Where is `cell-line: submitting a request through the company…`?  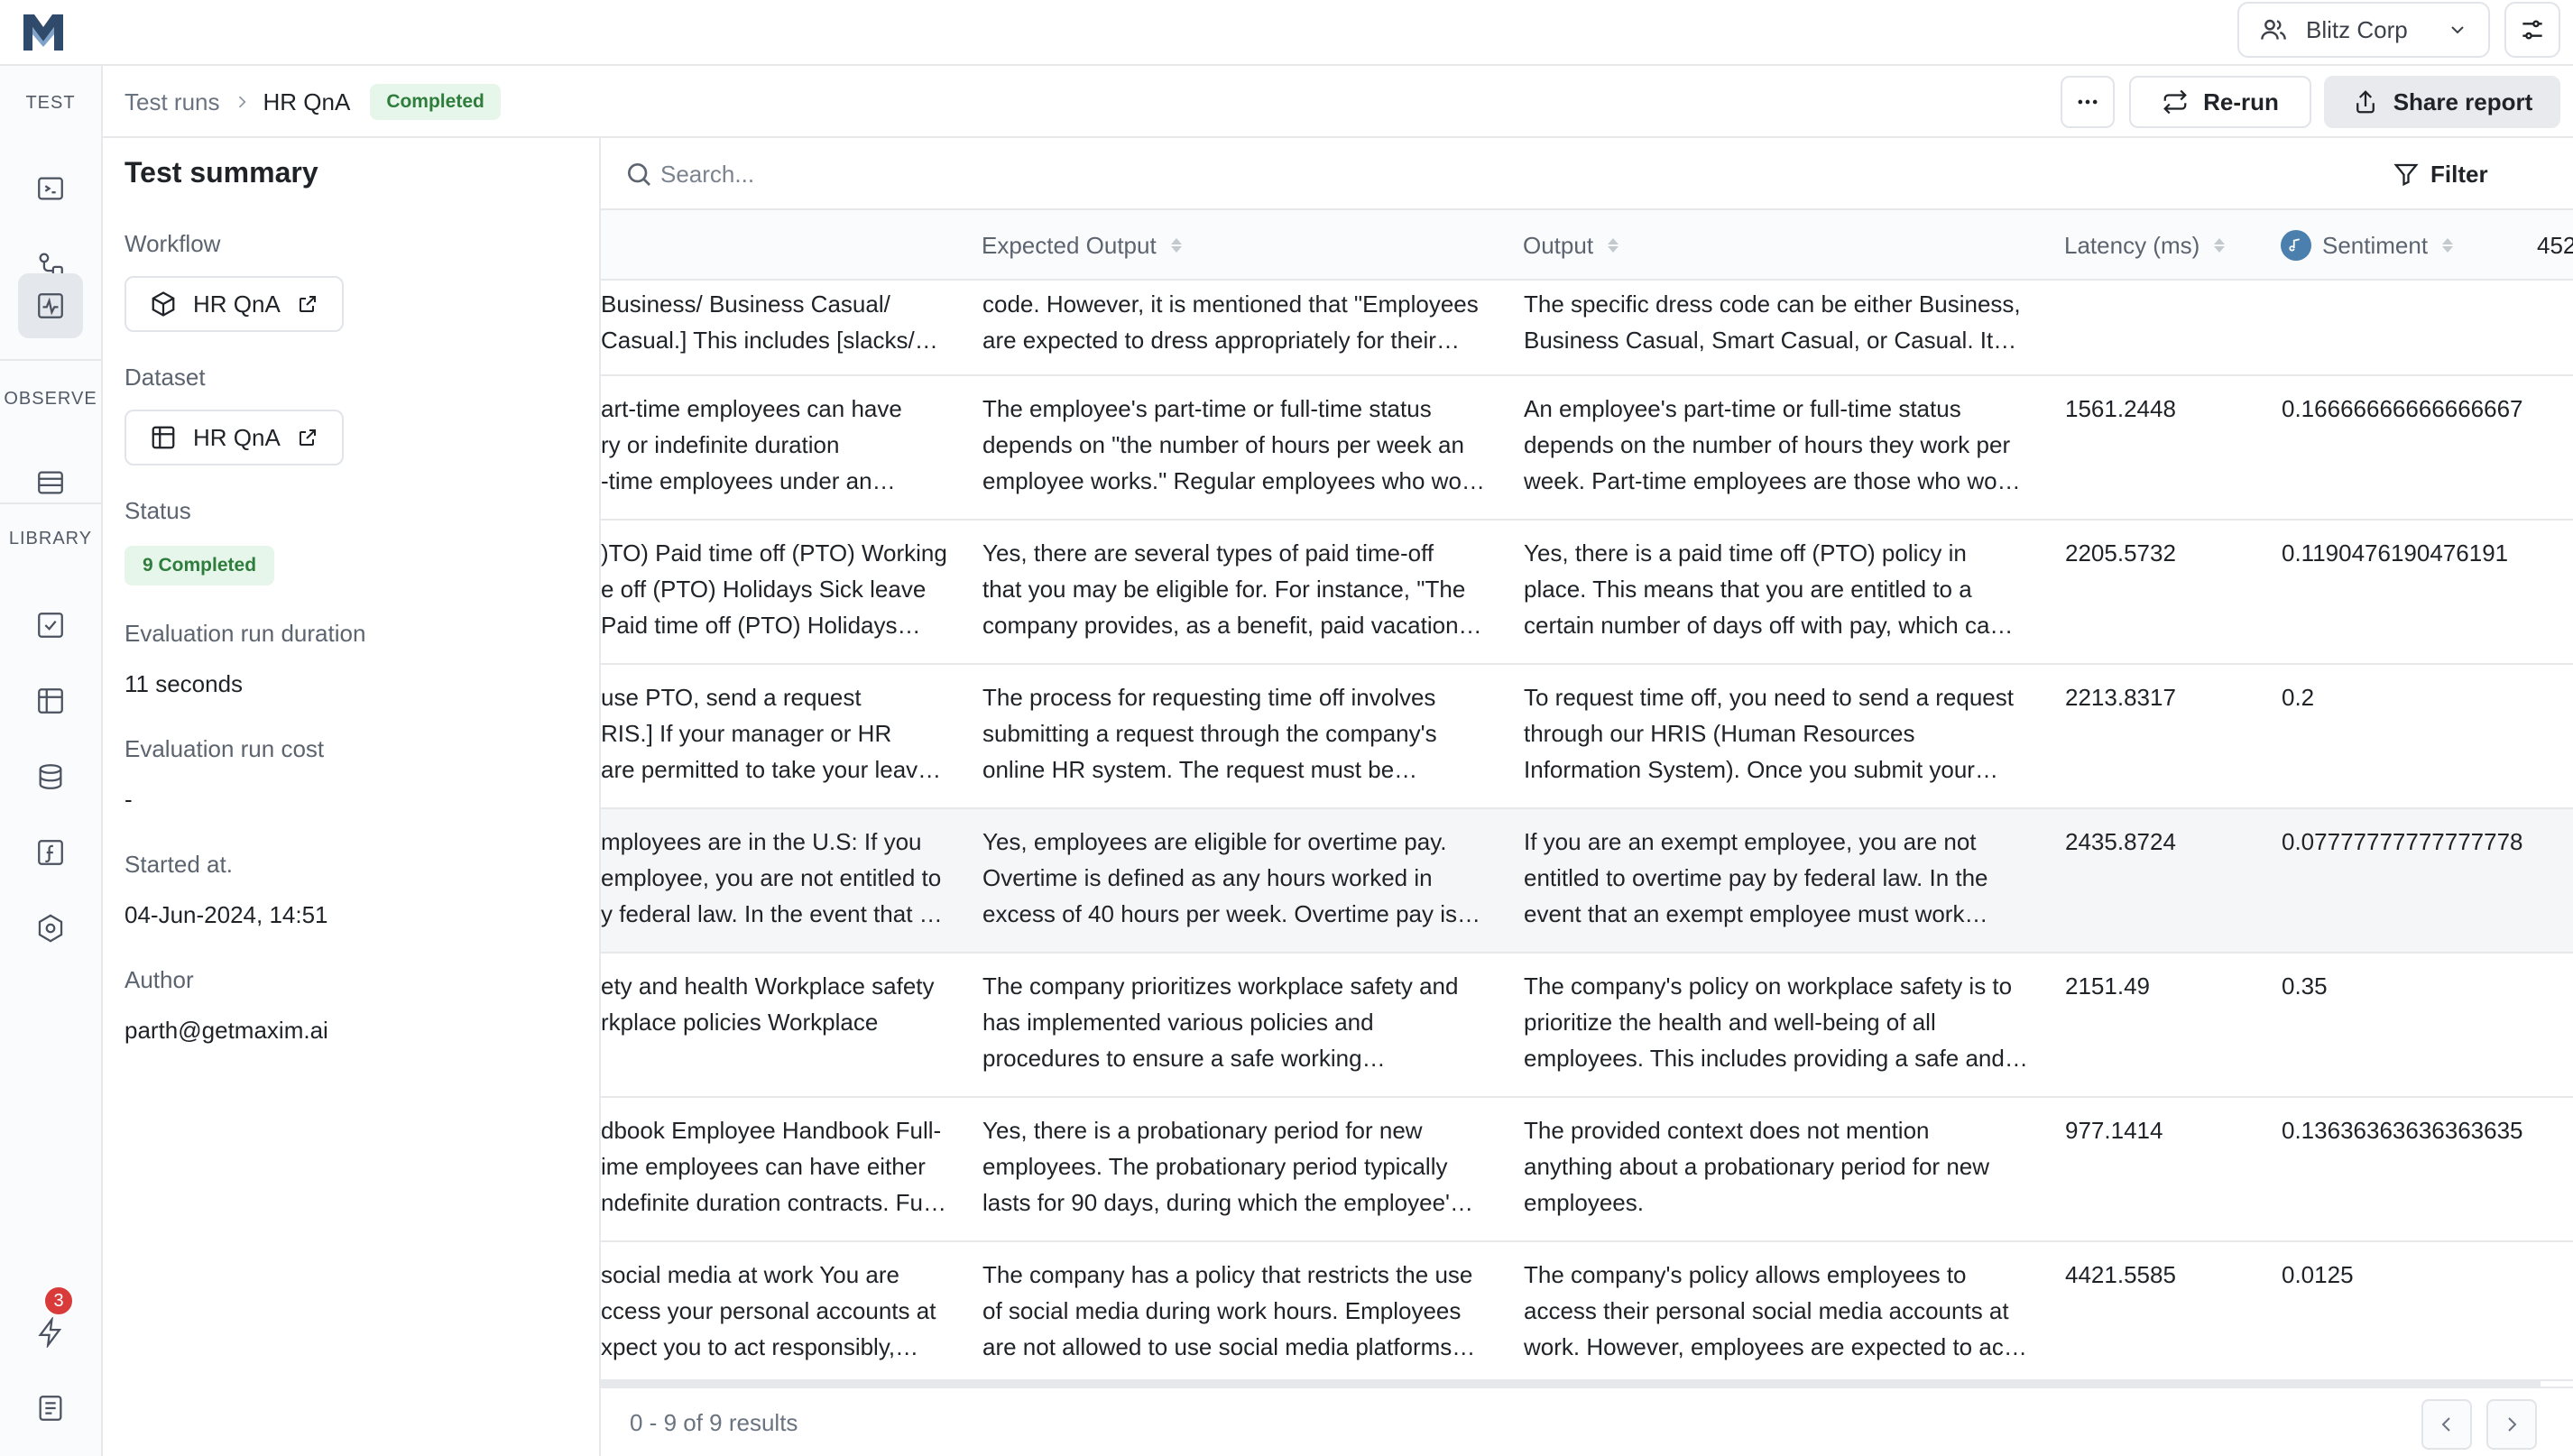 cell-line: submitting a request through the company… is located at coordinates (1209, 733).